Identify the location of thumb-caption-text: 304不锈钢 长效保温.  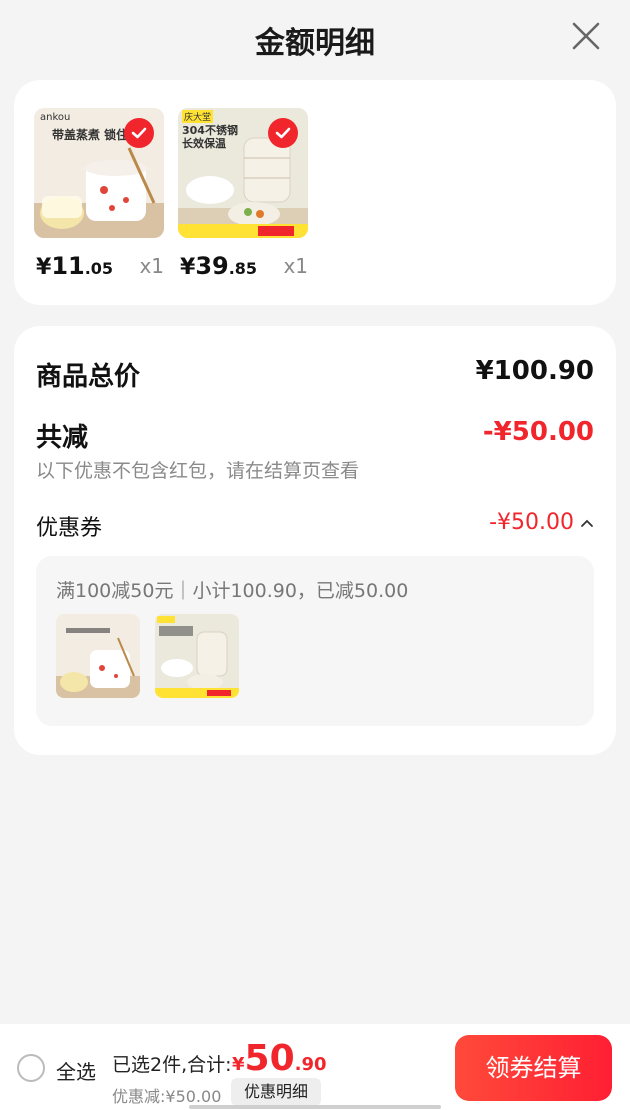
(210, 137).